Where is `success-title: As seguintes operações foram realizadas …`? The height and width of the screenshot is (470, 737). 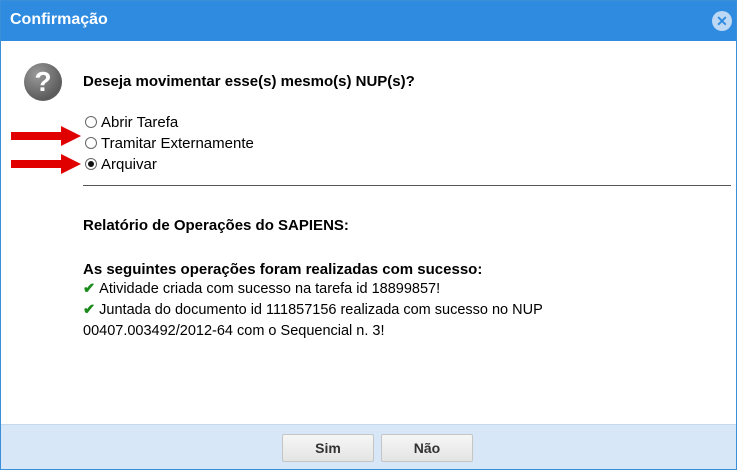
success-title: As seguintes operações foram realizadas … is located at coordinates (283, 269).